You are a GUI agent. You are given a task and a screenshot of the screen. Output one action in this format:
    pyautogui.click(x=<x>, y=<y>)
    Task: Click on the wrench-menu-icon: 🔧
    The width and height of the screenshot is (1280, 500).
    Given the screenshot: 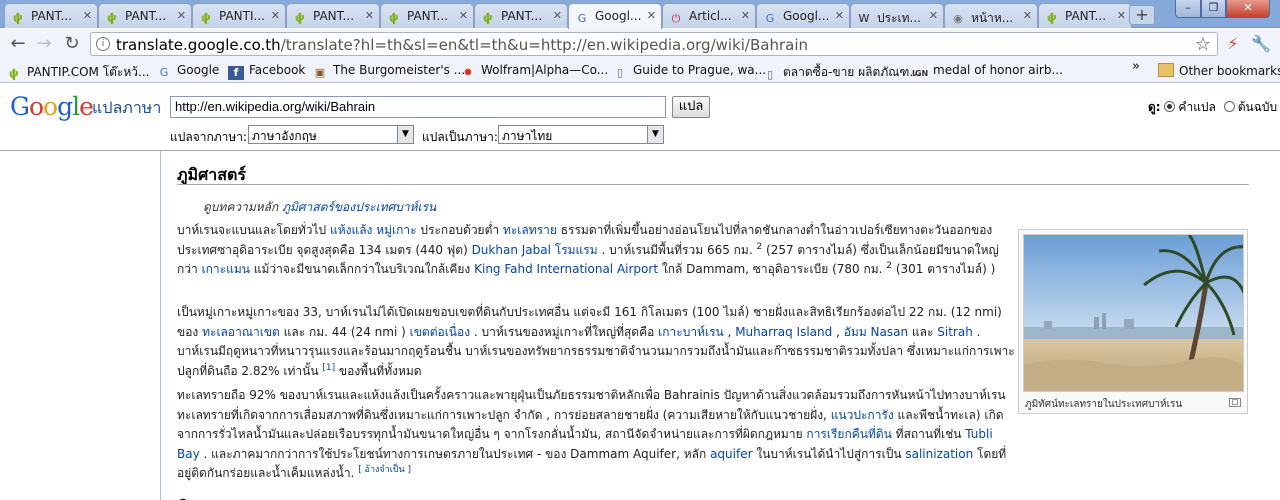 What is the action you would take?
    pyautogui.click(x=1261, y=44)
    